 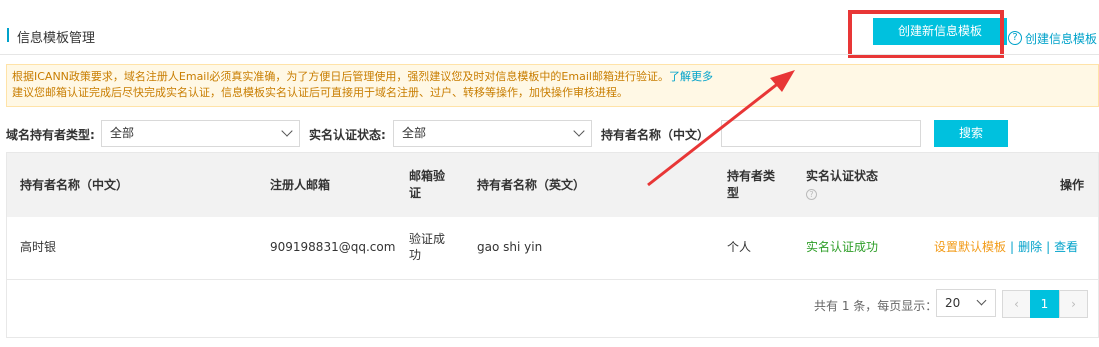 I want to click on page-1-button: 1, so click(x=1044, y=304).